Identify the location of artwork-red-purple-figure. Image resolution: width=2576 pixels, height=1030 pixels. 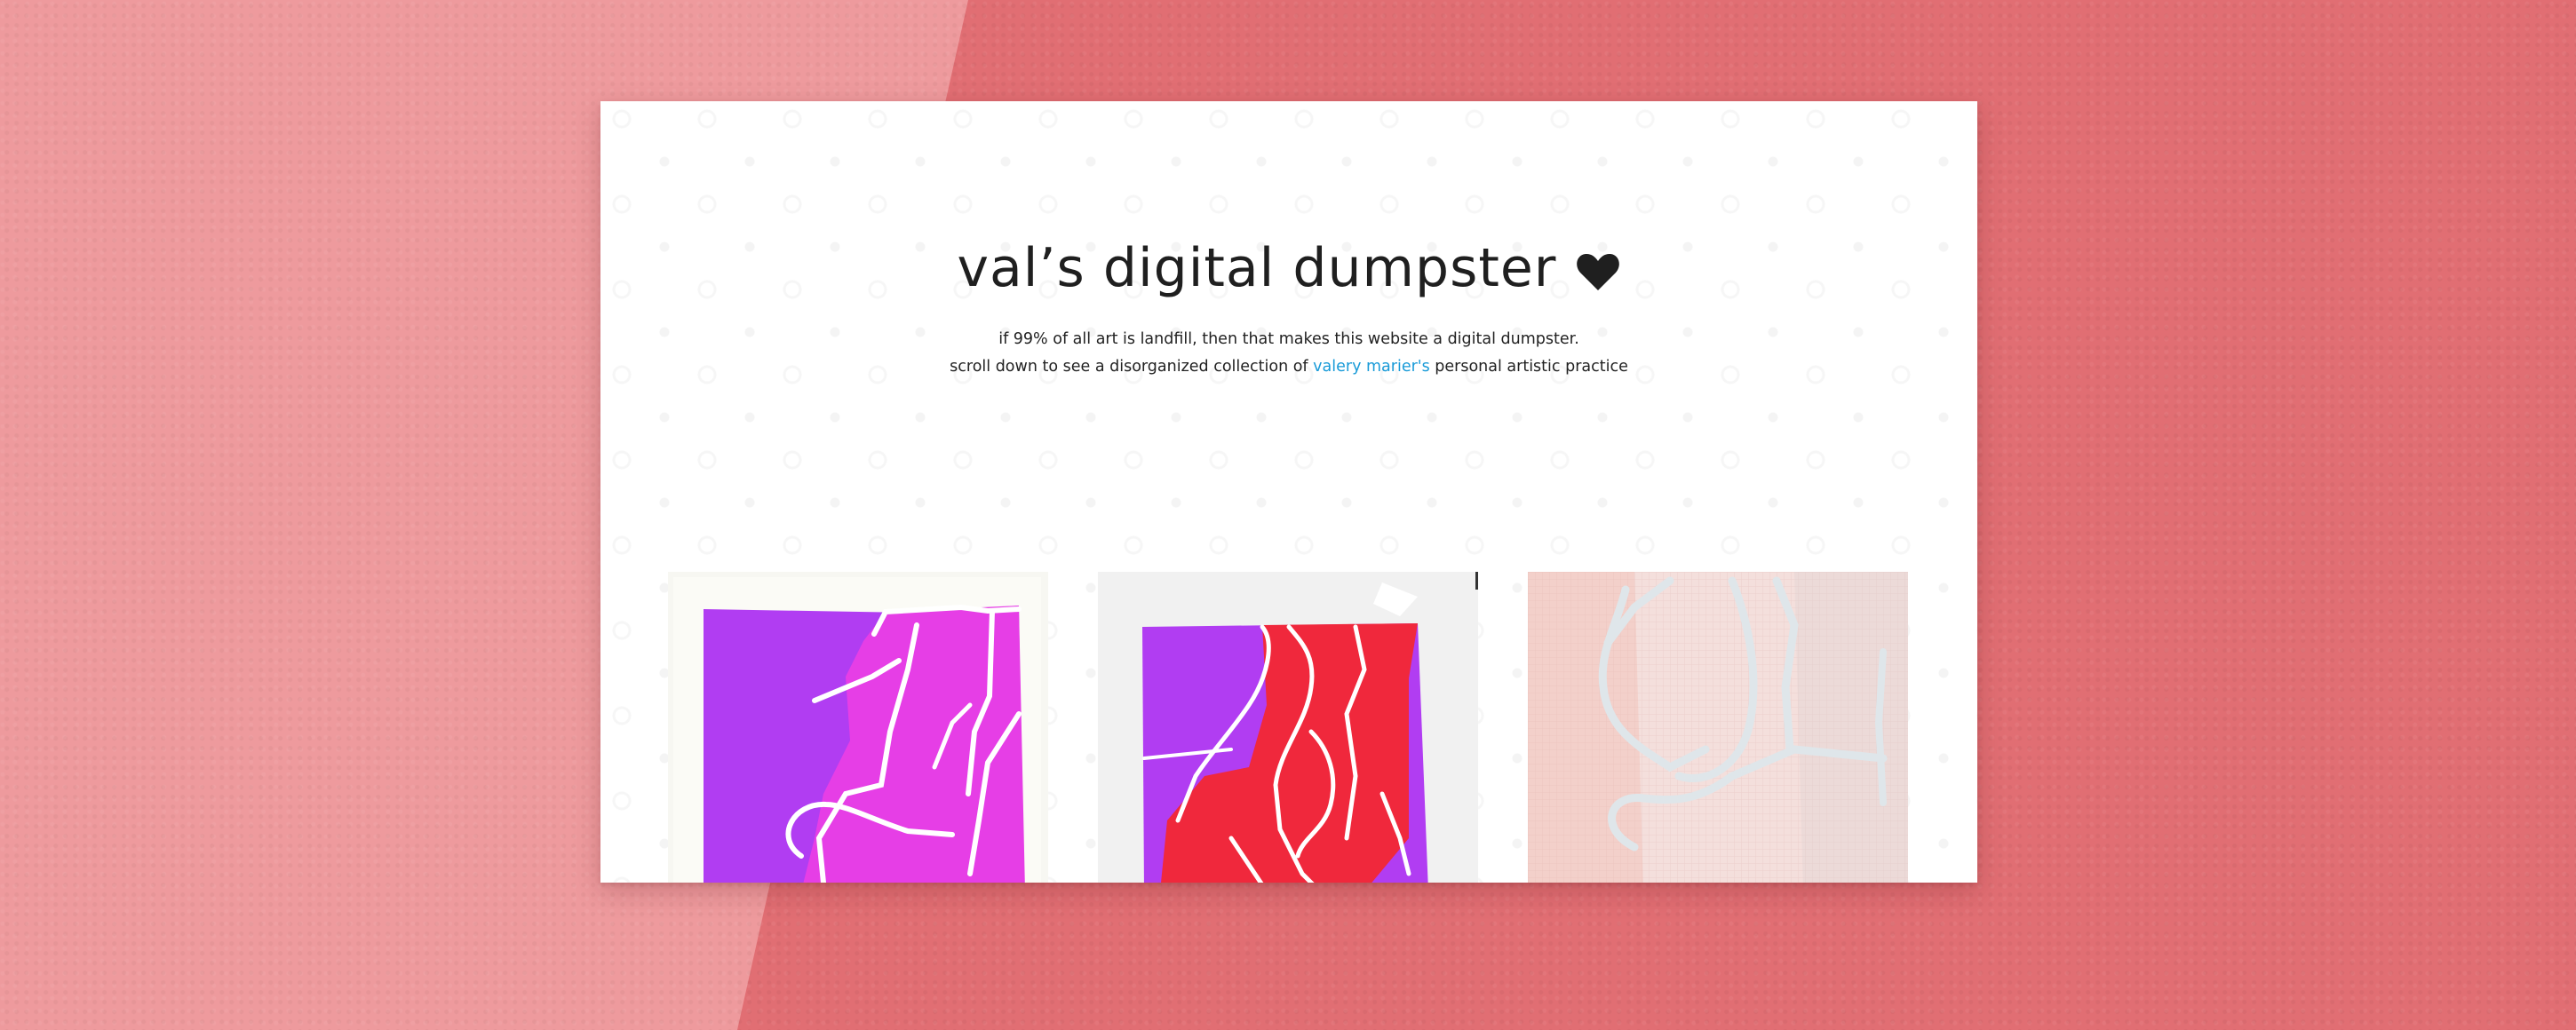
(1288, 727).